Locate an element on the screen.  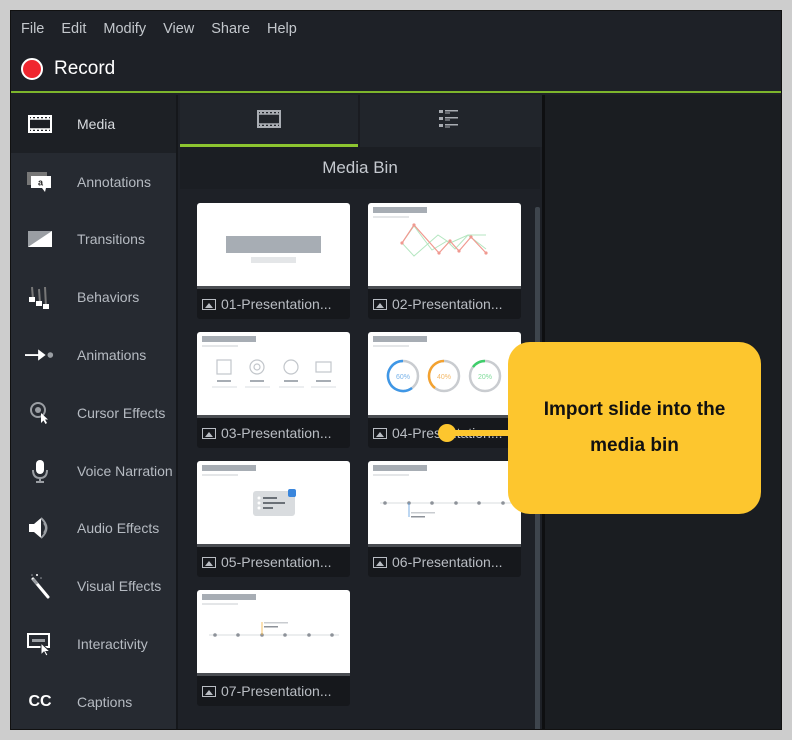
sidebar-item-visual-effects: Visual Effects is located at coordinates (93, 586).